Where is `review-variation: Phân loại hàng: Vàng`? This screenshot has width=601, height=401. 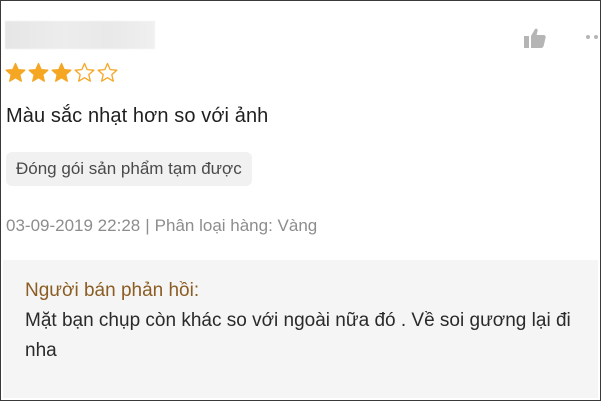 review-variation: Phân loại hàng: Vàng is located at coordinates (236, 225).